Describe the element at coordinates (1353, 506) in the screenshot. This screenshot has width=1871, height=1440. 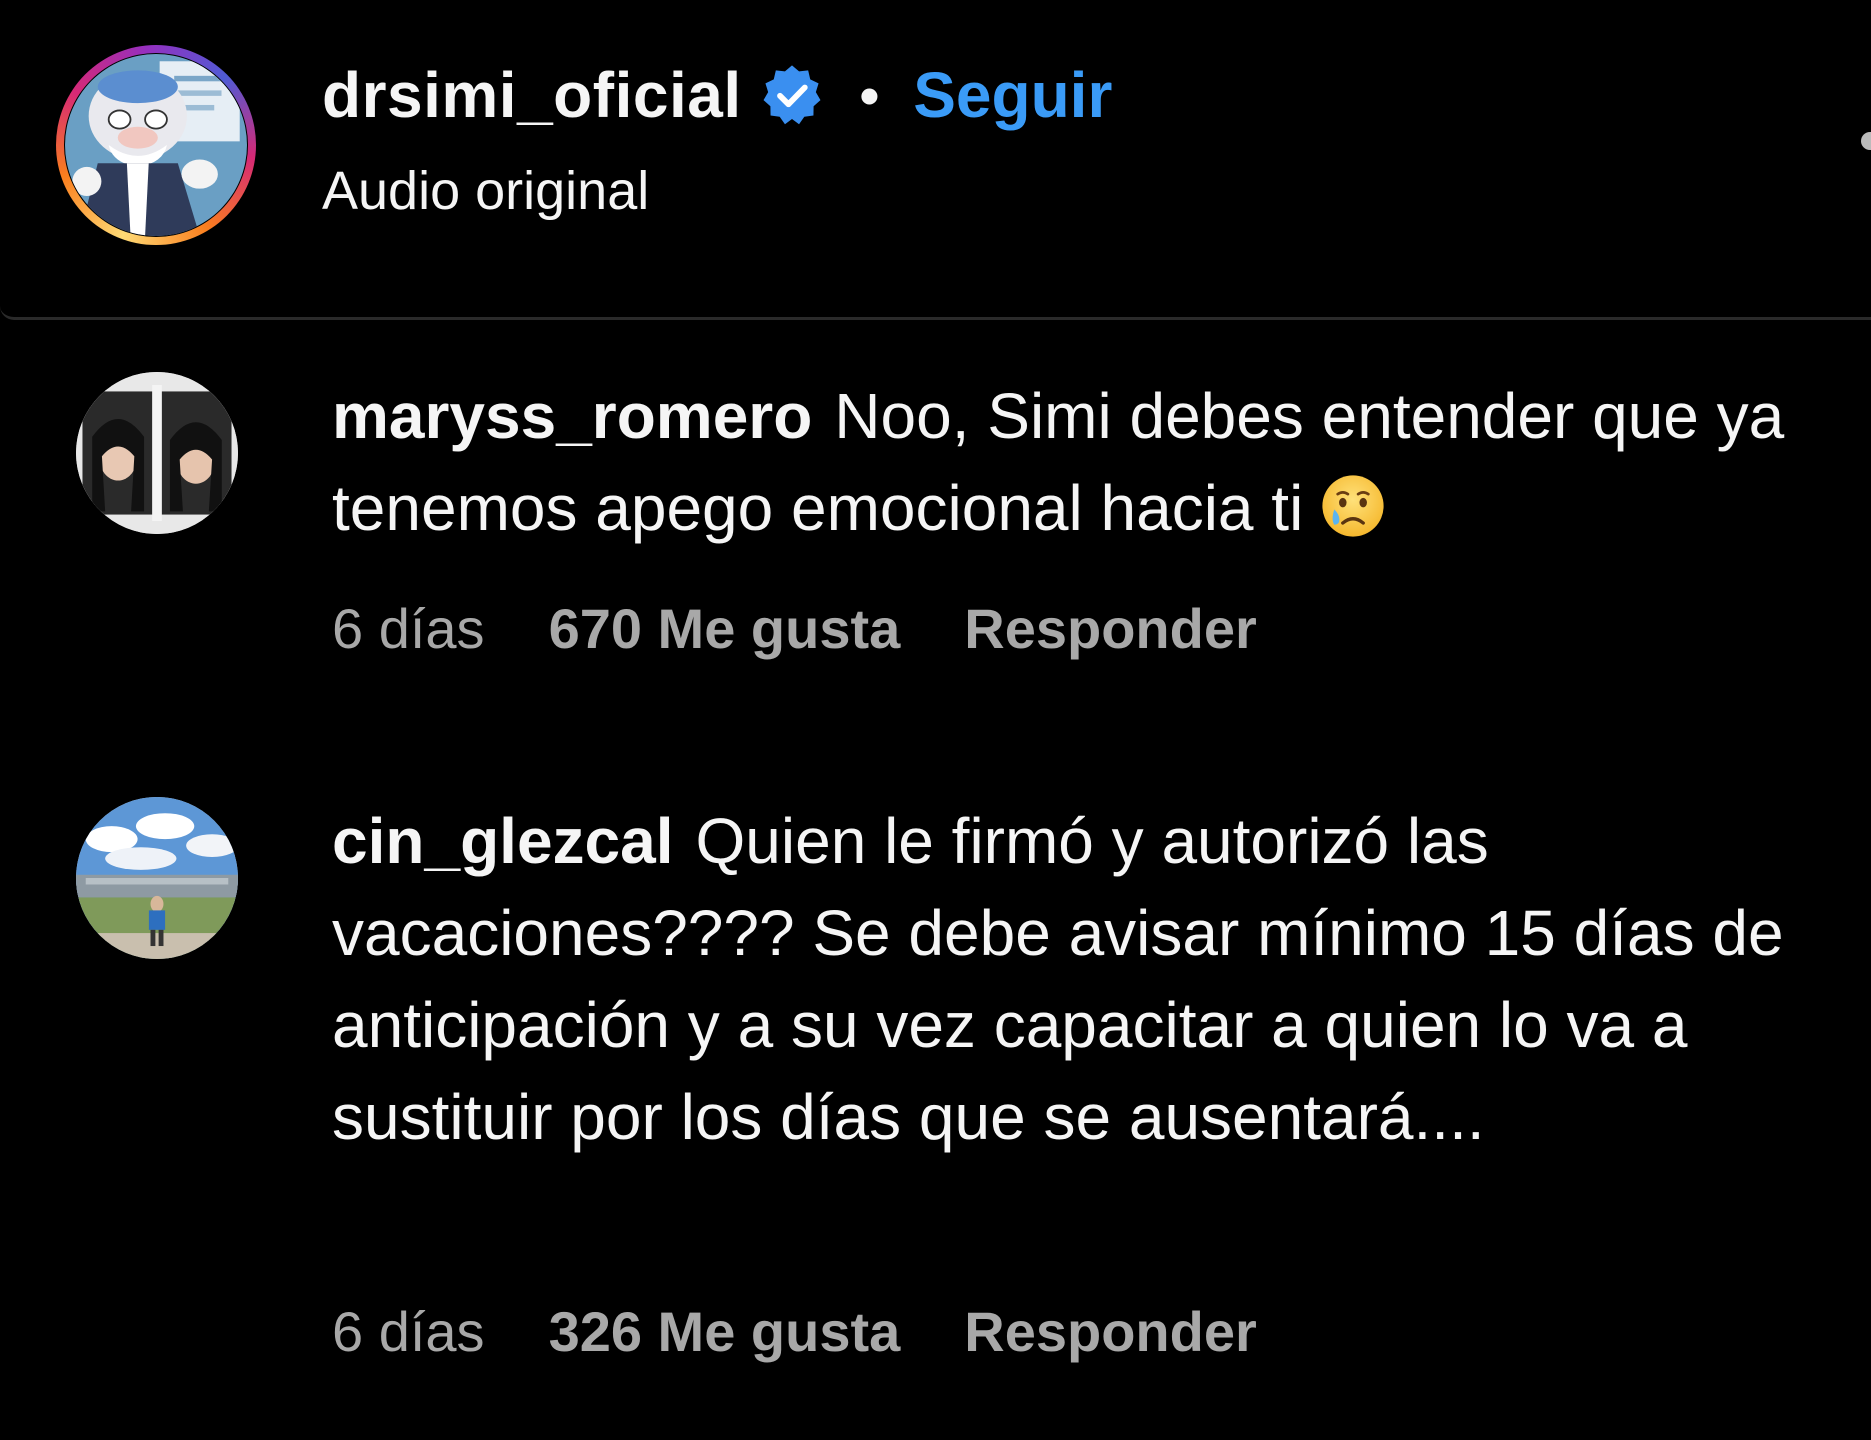
I see `crying-face-icon` at that location.